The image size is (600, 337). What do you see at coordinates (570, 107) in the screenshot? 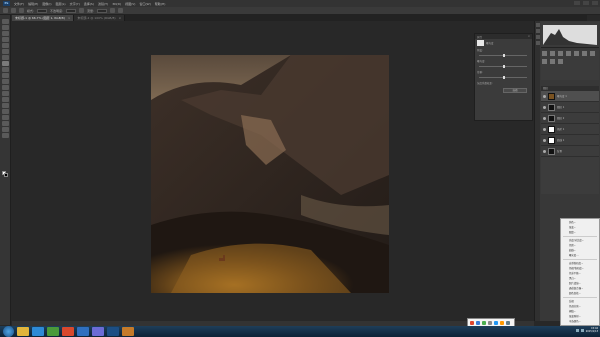
I see `layer-row: 图层 1` at bounding box center [570, 107].